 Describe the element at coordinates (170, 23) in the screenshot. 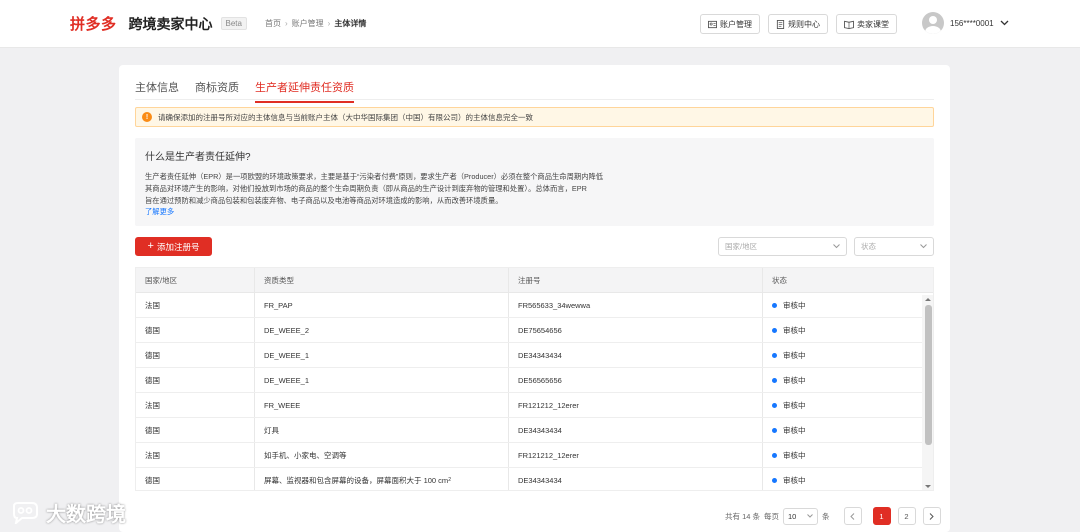

I see `app-title: 跨境卖家中心` at that location.